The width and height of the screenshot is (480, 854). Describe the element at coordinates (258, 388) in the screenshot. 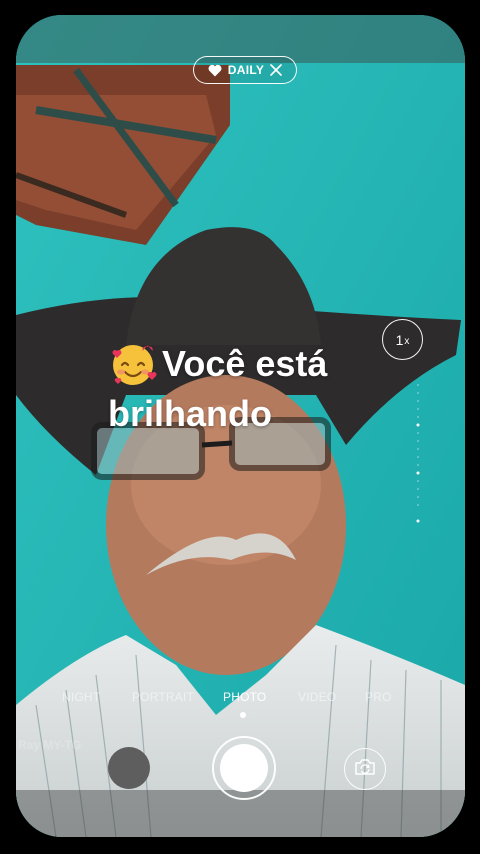

I see `beauty-caption: Você está brilhando` at that location.